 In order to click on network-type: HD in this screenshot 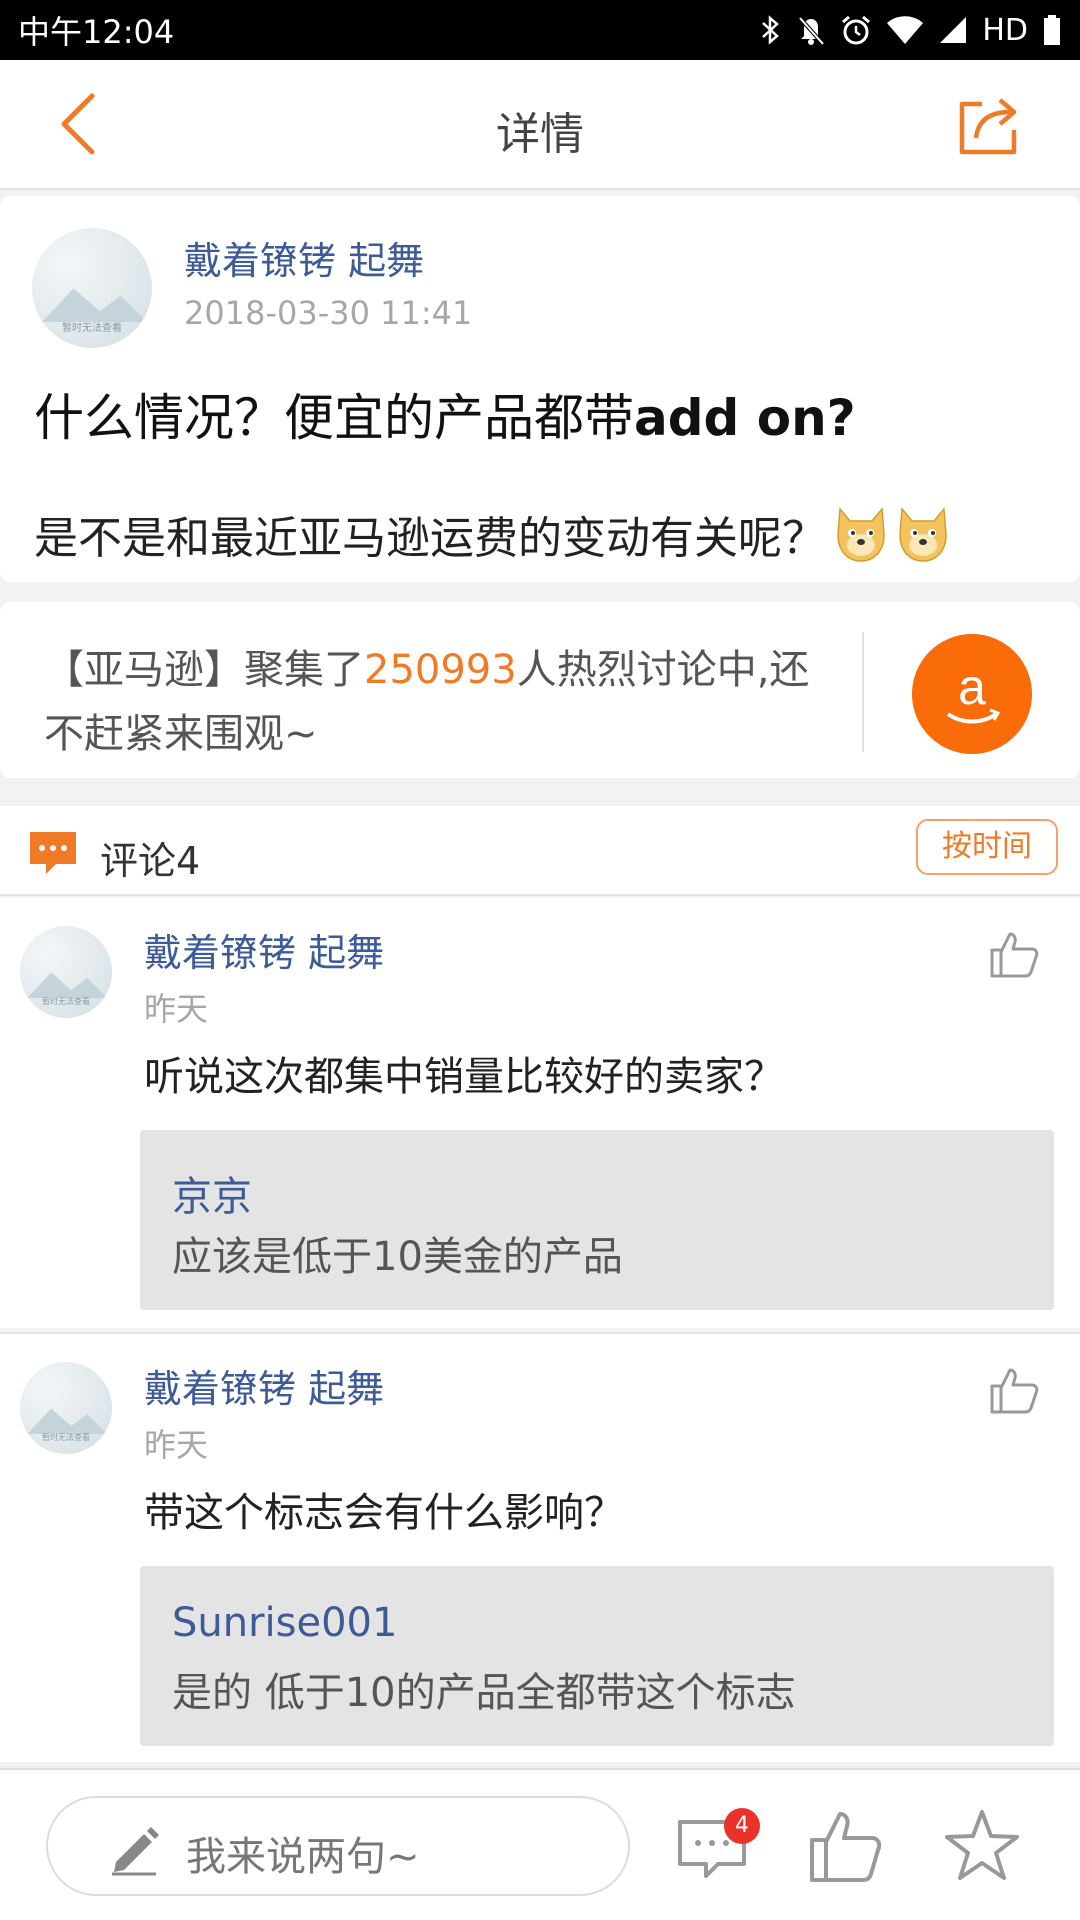, I will do `click(1005, 30)`.